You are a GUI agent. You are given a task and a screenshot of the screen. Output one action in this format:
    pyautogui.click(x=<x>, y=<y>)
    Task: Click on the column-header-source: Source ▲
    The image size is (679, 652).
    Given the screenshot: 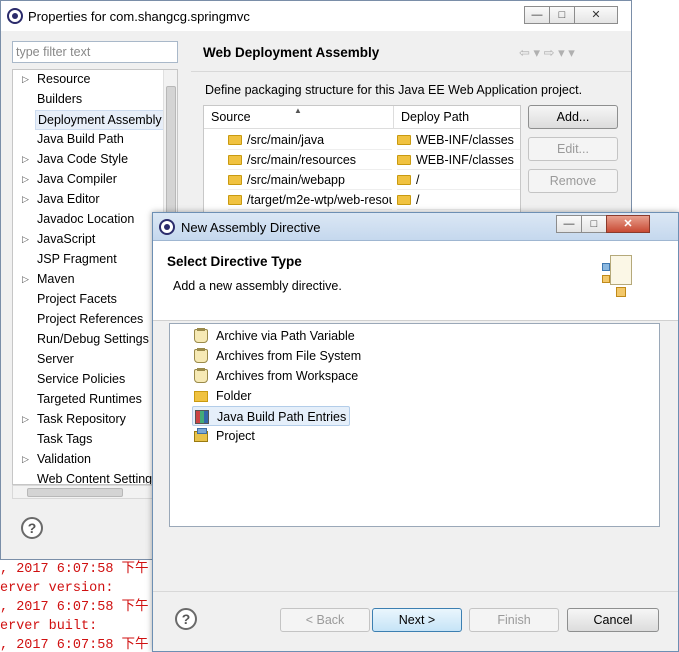 What is the action you would take?
    pyautogui.click(x=299, y=117)
    